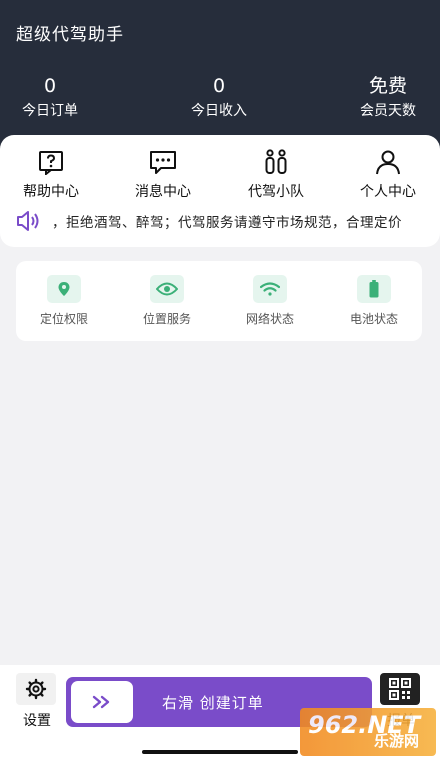 The height and width of the screenshot is (760, 440). Describe the element at coordinates (373, 319) in the screenshot. I see `perm-label: 电池状态` at that location.